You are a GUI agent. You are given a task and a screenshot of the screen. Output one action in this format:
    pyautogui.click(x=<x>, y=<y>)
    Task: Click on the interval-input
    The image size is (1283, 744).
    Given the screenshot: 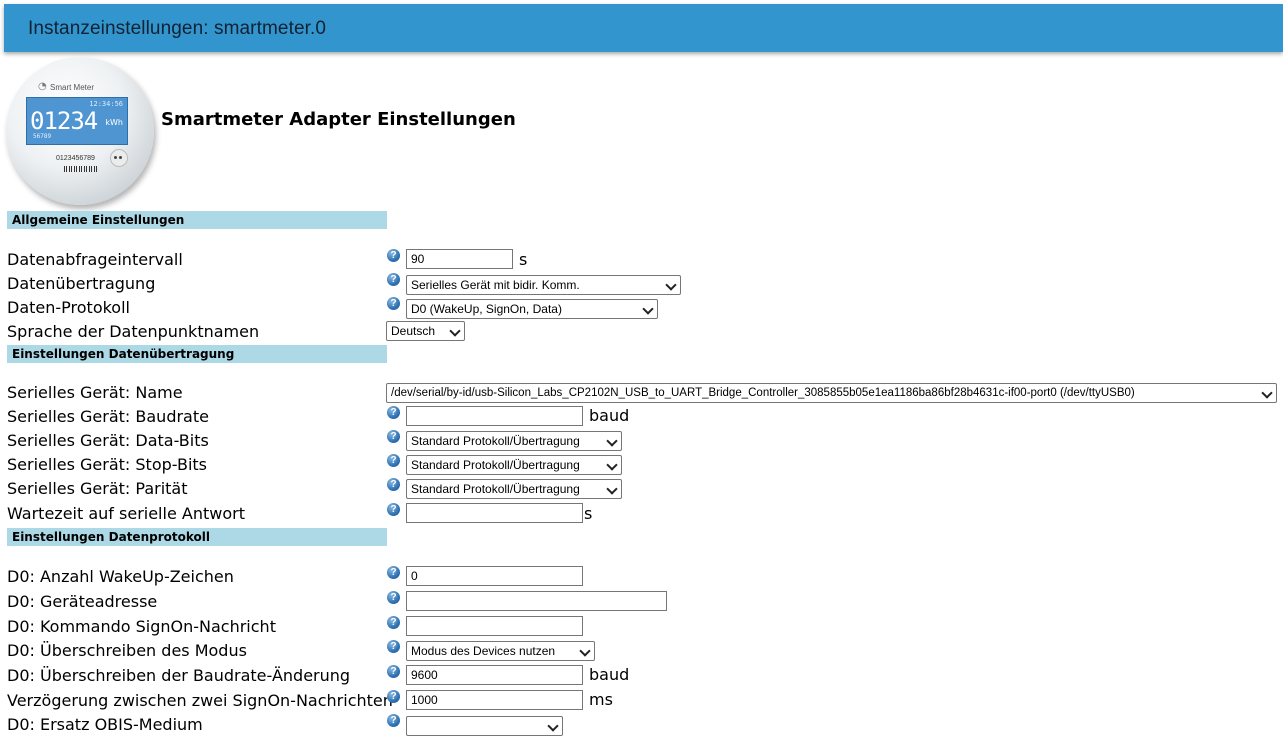 What is the action you would take?
    pyautogui.click(x=459, y=259)
    